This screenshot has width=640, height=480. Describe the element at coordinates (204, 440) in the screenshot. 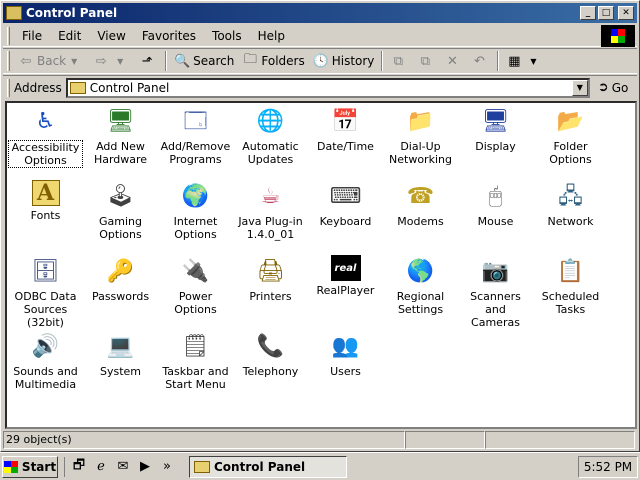

I see `status-count: 29 object(s)` at that location.